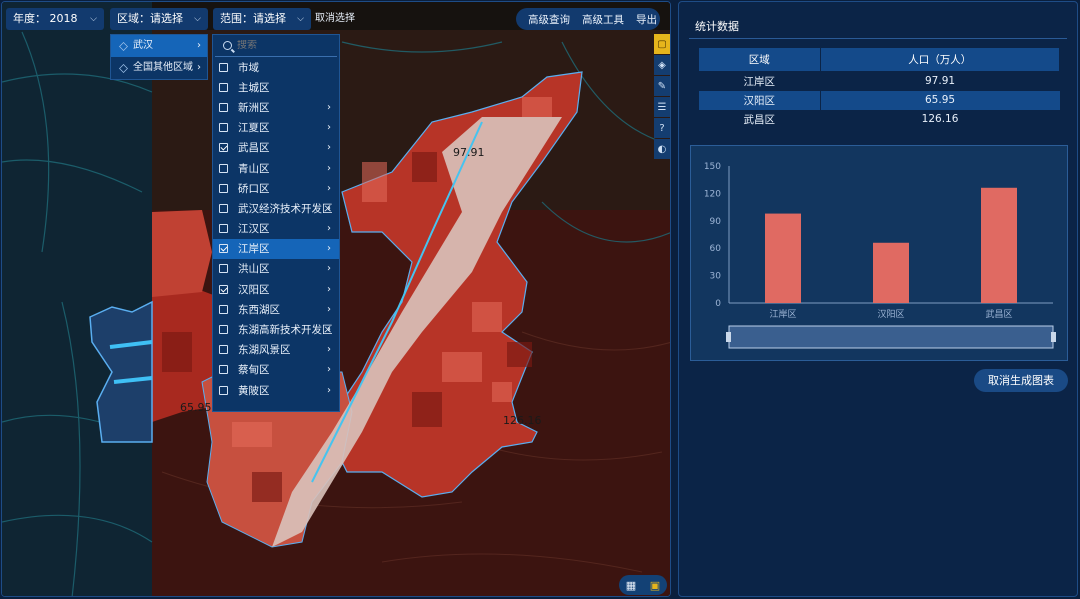 Image resolution: width=1080 pixels, height=599 pixels. Describe the element at coordinates (282, 45) in the screenshot. I see `district-search-input` at that location.